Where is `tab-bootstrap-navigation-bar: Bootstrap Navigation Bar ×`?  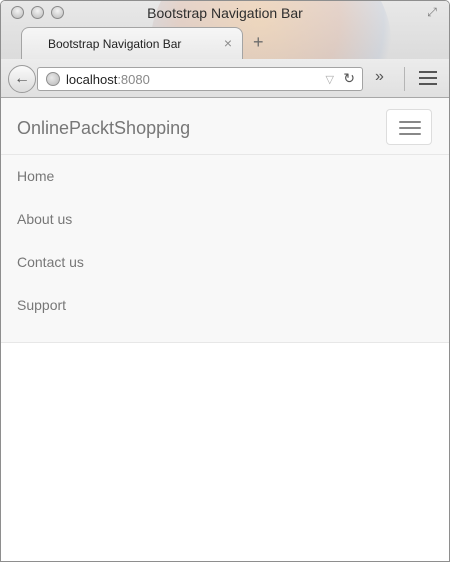
tab-bootstrap-navigation-bar: Bootstrap Navigation Bar × is located at coordinates (132, 43).